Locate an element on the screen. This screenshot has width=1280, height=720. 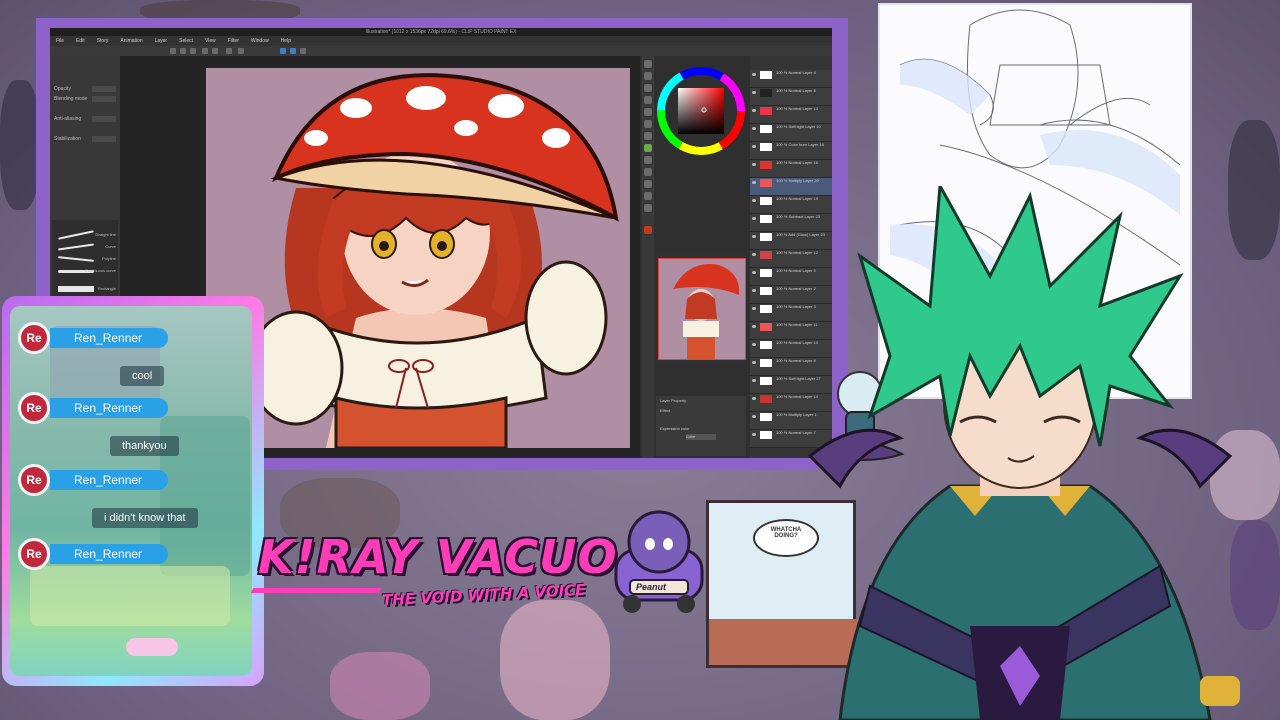
figure-tool-icon is located at coordinates (648, 196).